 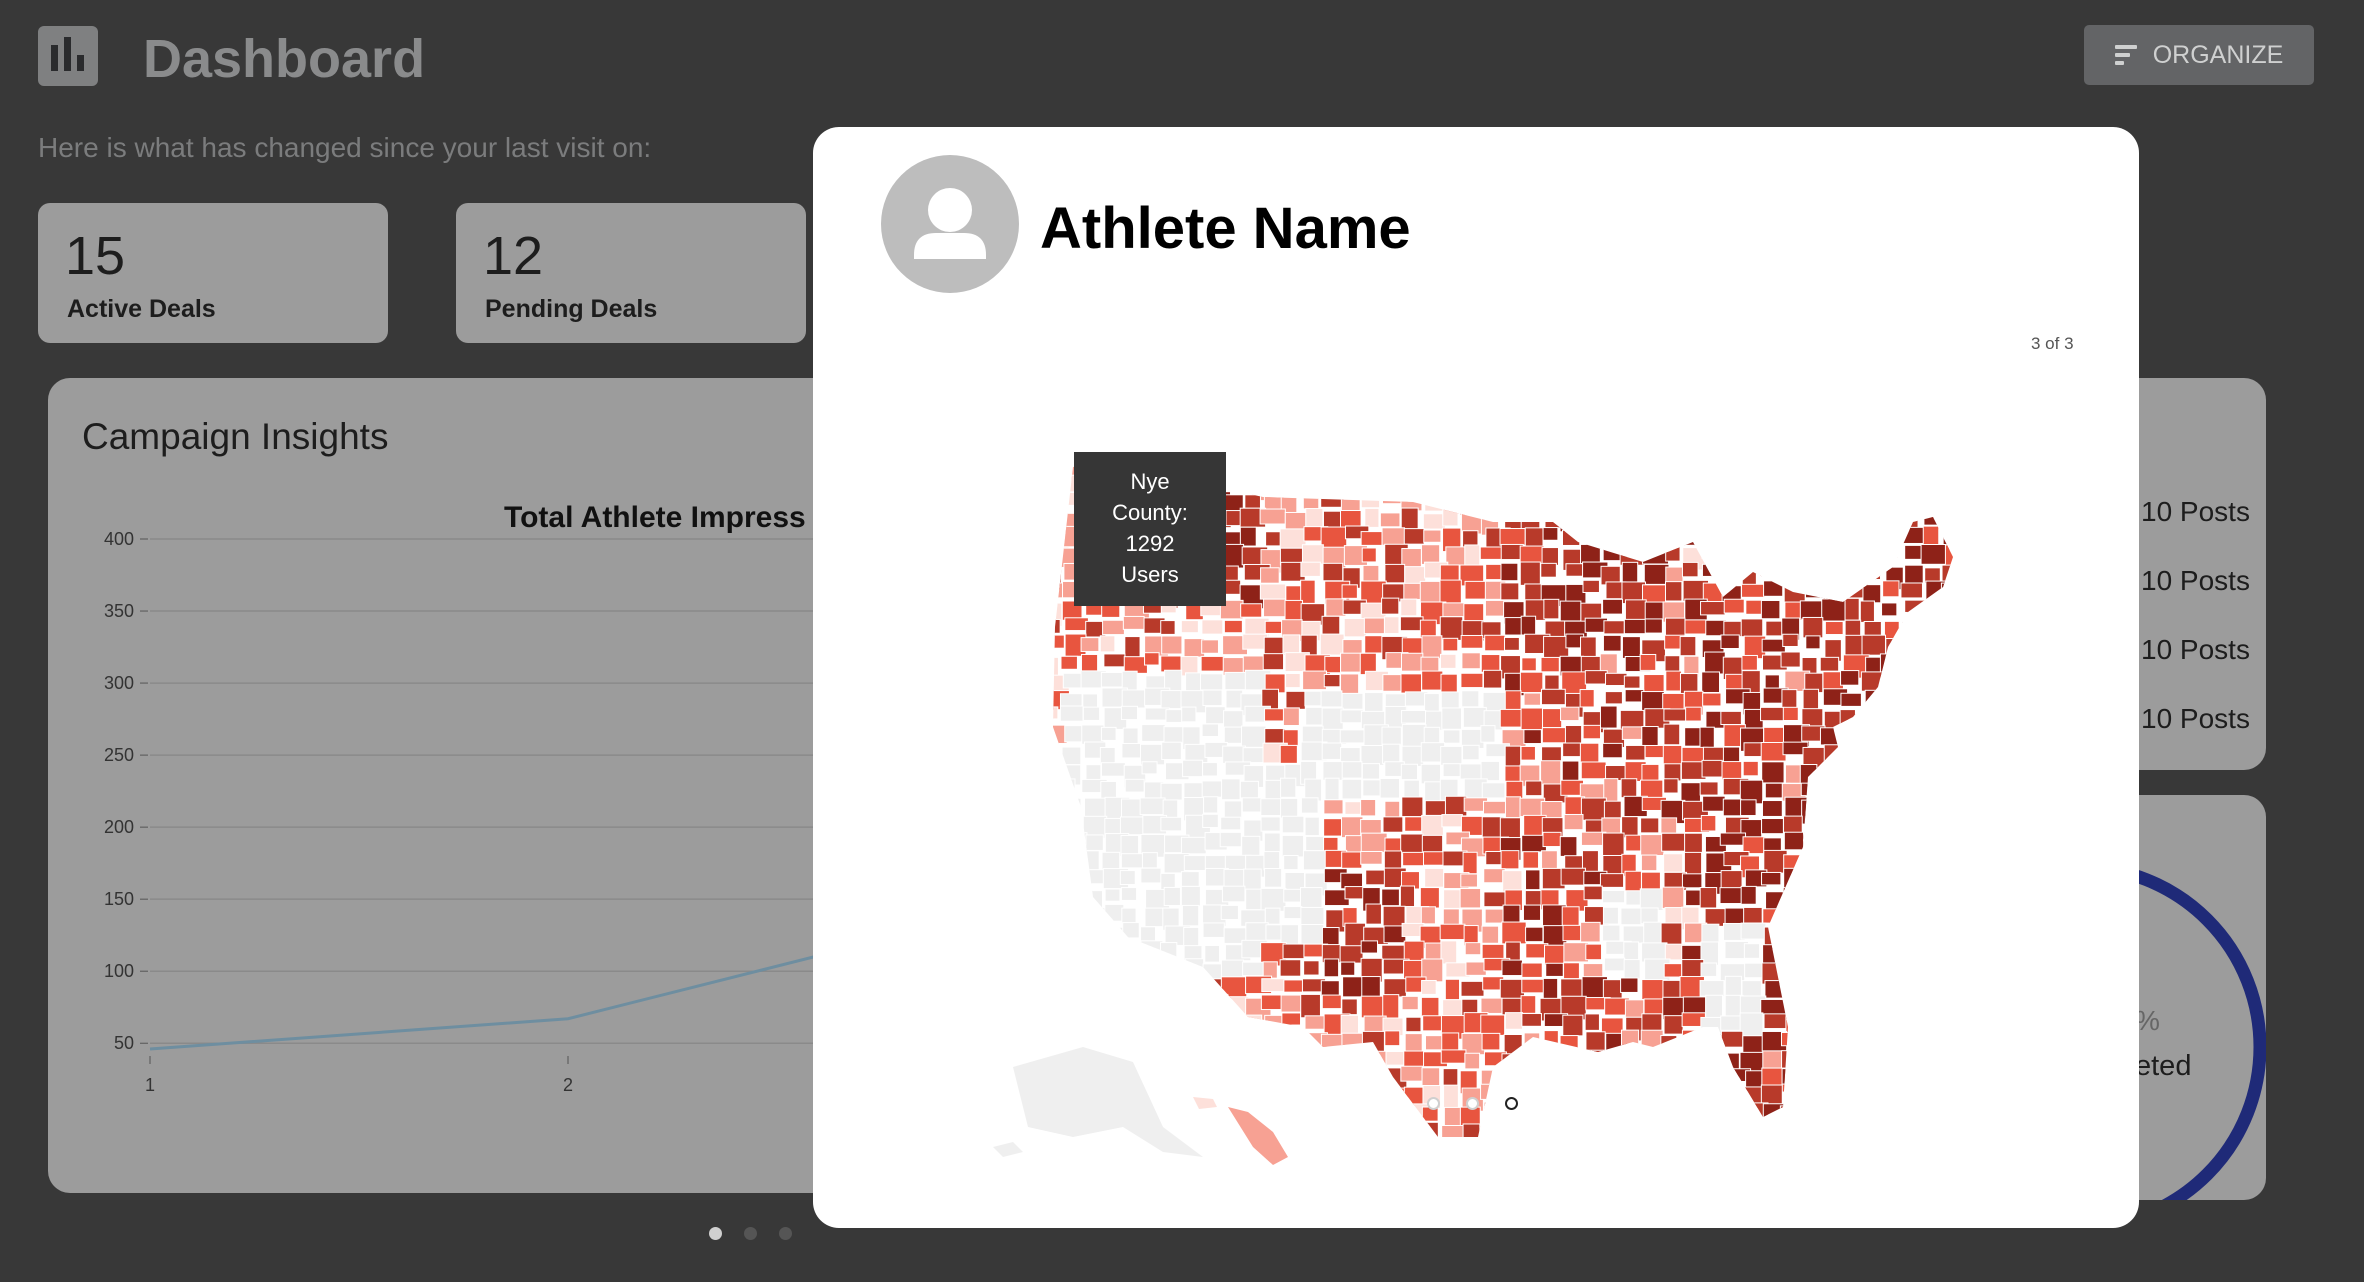 What do you see at coordinates (2199, 55) in the screenshot?
I see `organize-button: ORGANIZE` at bounding box center [2199, 55].